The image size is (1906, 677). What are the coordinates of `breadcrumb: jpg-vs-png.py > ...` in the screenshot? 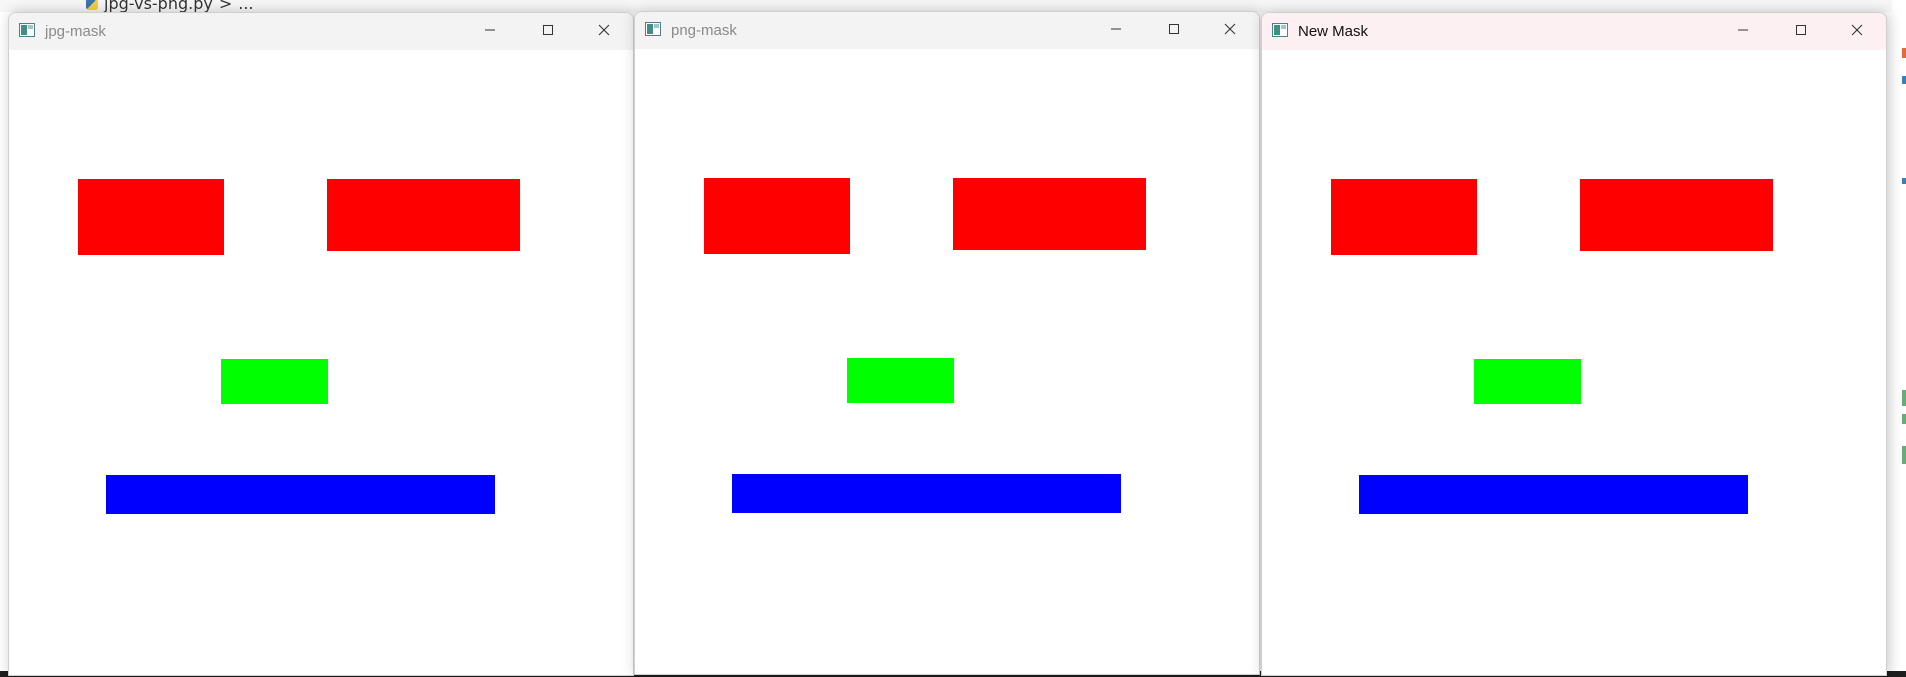 It's located at (170, 6).